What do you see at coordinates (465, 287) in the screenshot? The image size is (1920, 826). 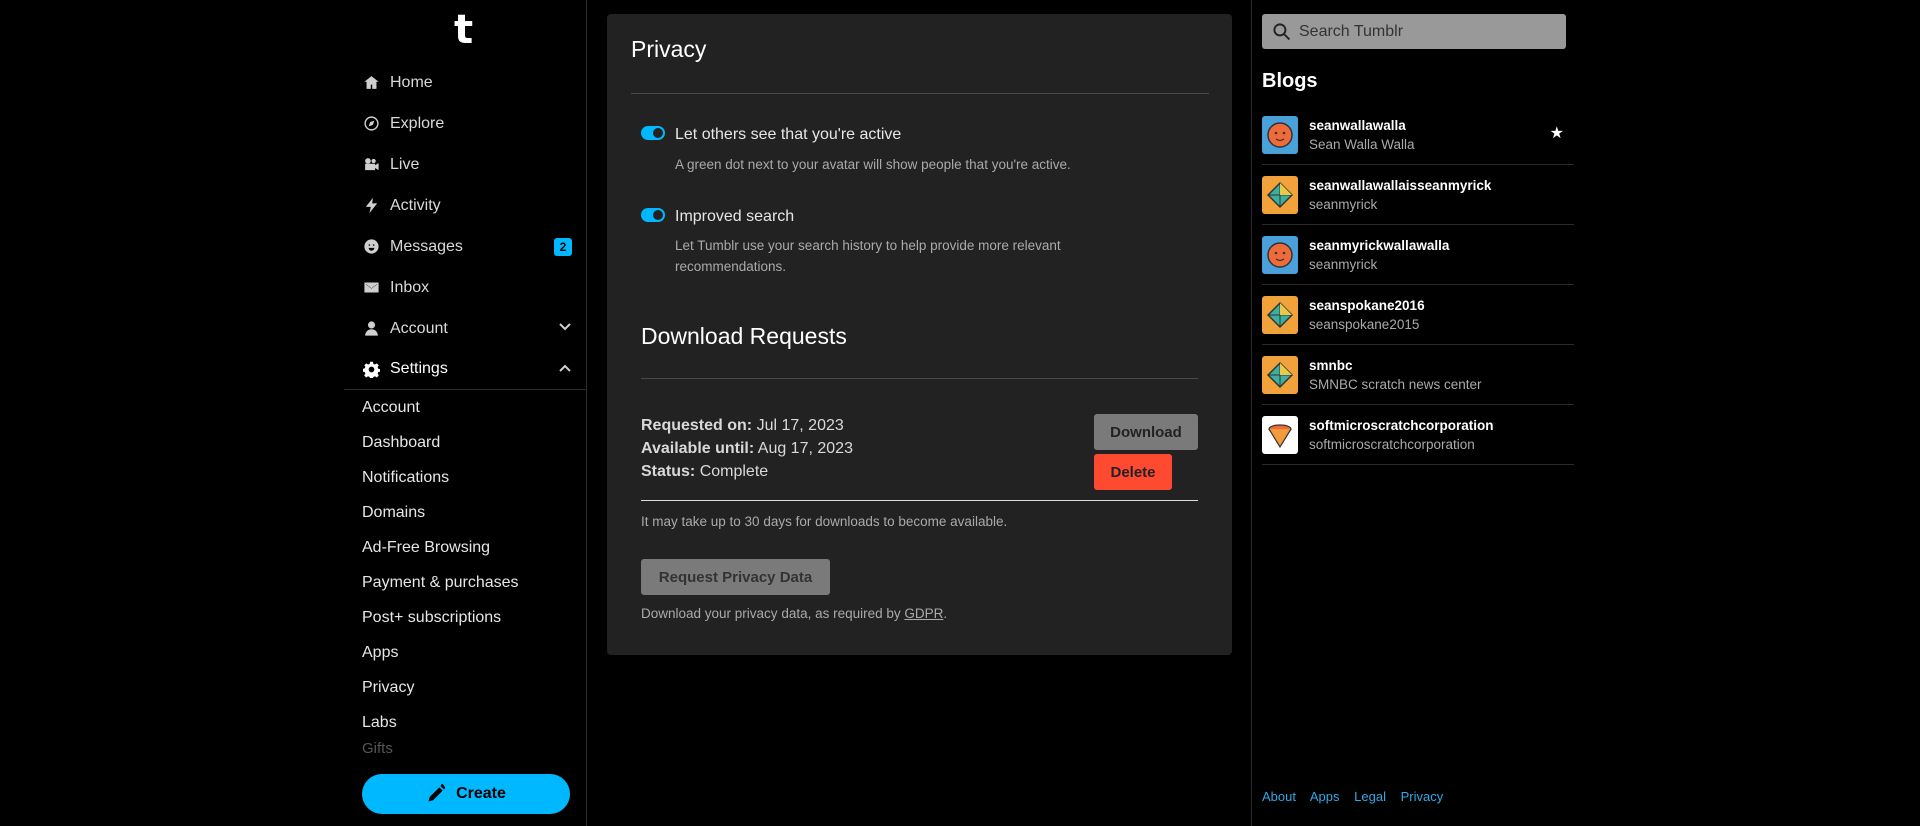 I see `nav-inbox: Inbox` at bounding box center [465, 287].